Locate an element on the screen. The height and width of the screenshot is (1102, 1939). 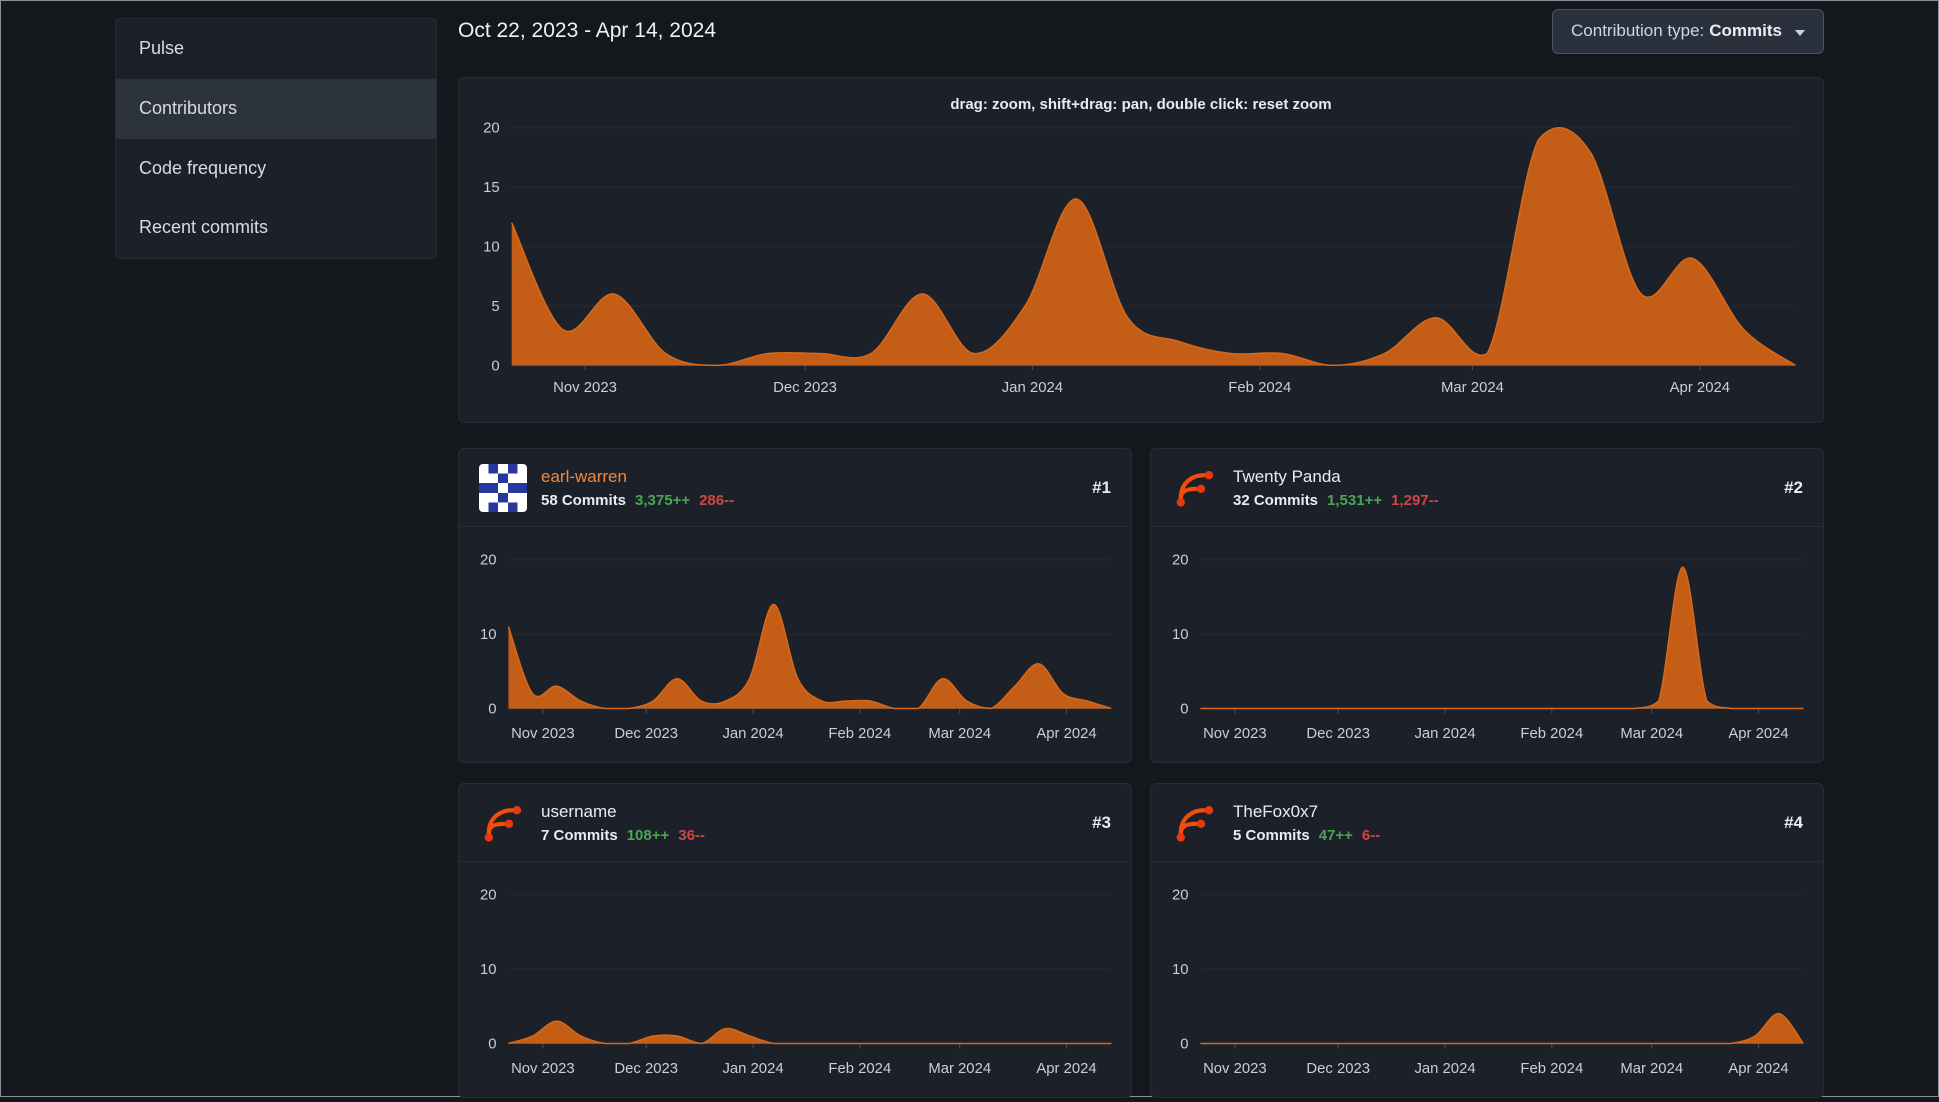
deletions-count: 36-- is located at coordinates (691, 835).